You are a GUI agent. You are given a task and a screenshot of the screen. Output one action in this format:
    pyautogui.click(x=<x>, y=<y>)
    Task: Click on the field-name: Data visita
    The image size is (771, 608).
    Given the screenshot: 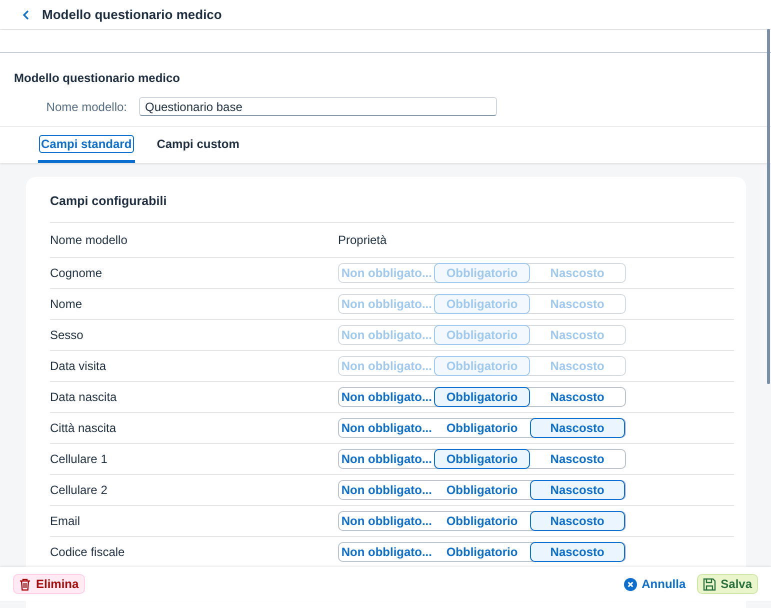 What is the action you would take?
    pyautogui.click(x=79, y=366)
    